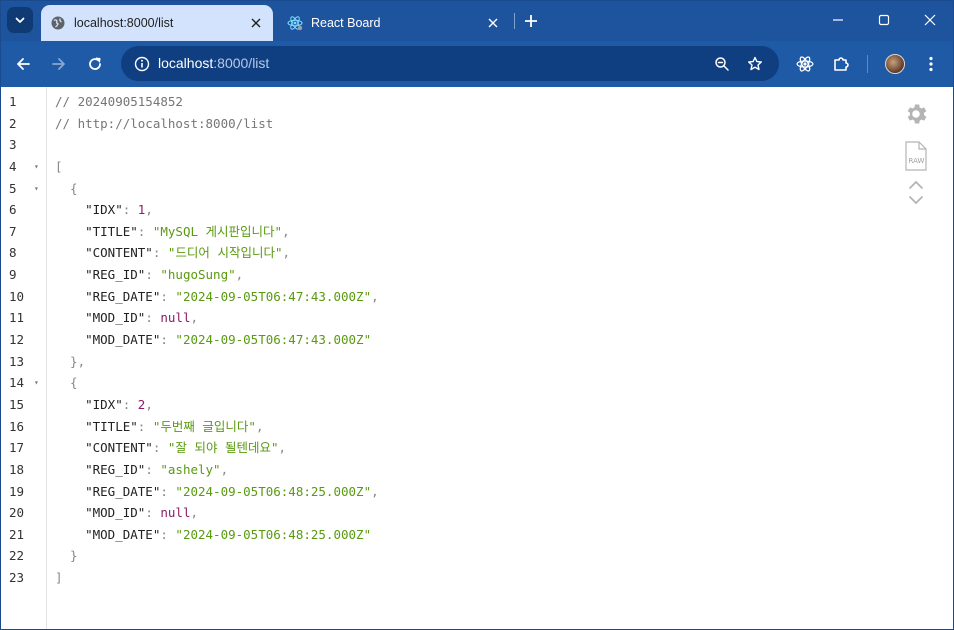 The width and height of the screenshot is (954, 630). I want to click on puzzle-icon, so click(841, 64).